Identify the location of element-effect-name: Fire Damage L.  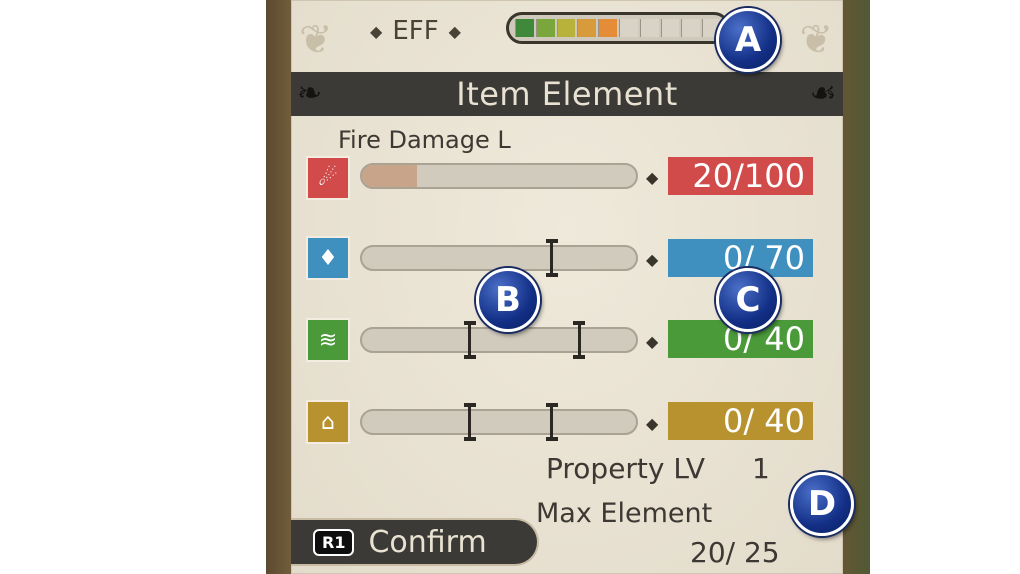
(424, 140).